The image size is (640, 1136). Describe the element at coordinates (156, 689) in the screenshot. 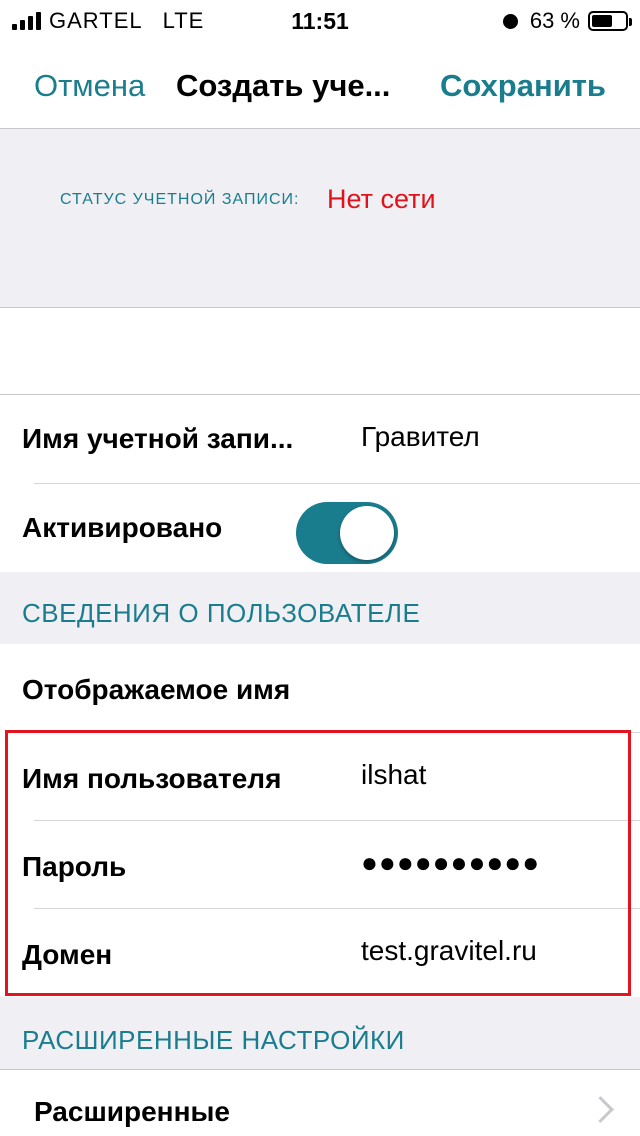

I see `display-name-label: Отображаемое имя` at that location.